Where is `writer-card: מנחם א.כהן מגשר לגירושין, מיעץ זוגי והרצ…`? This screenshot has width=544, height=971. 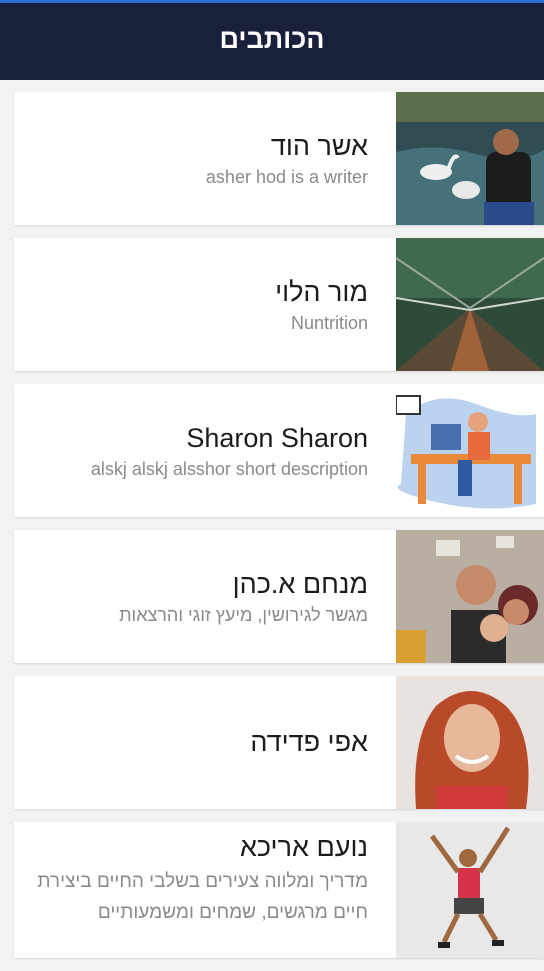 writer-card: מנחם א.כהן מגשר לגירושין, מיעץ זוגי והרצ… is located at coordinates (279, 596).